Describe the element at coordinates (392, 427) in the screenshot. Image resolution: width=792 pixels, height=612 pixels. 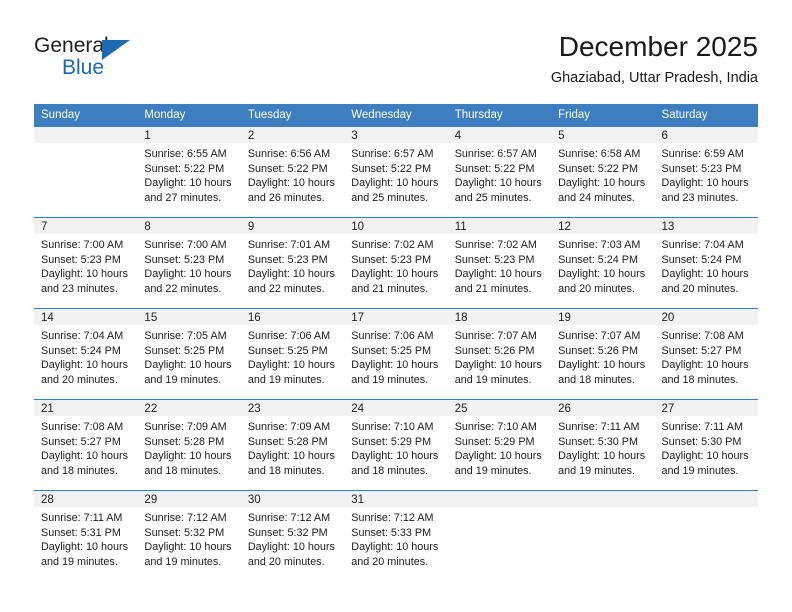
I see `sunrise-text: Sunrise: 7:10 AM` at that location.